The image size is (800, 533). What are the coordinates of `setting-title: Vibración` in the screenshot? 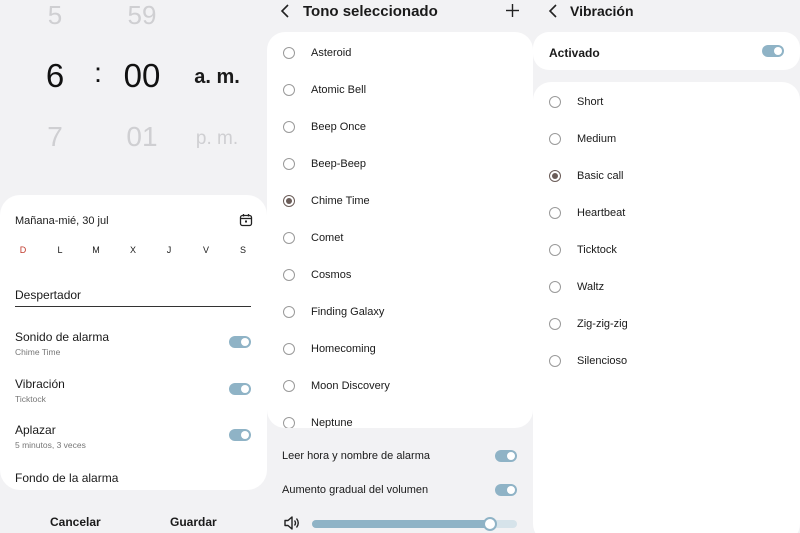 It's located at (40, 384).